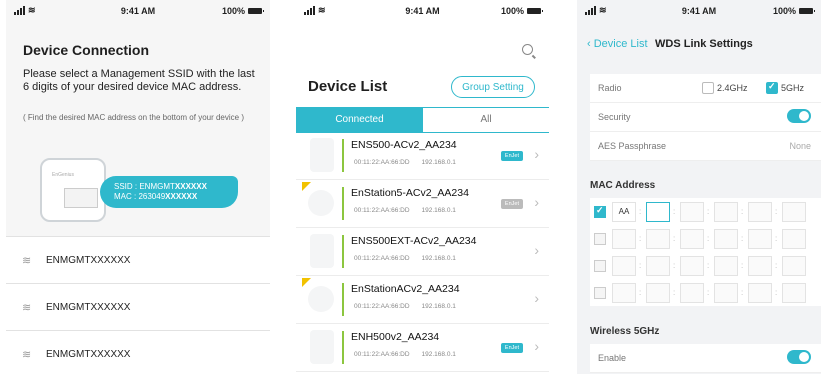  What do you see at coordinates (27, 307) in the screenshot?
I see `wifi-icon: ≋` at bounding box center [27, 307].